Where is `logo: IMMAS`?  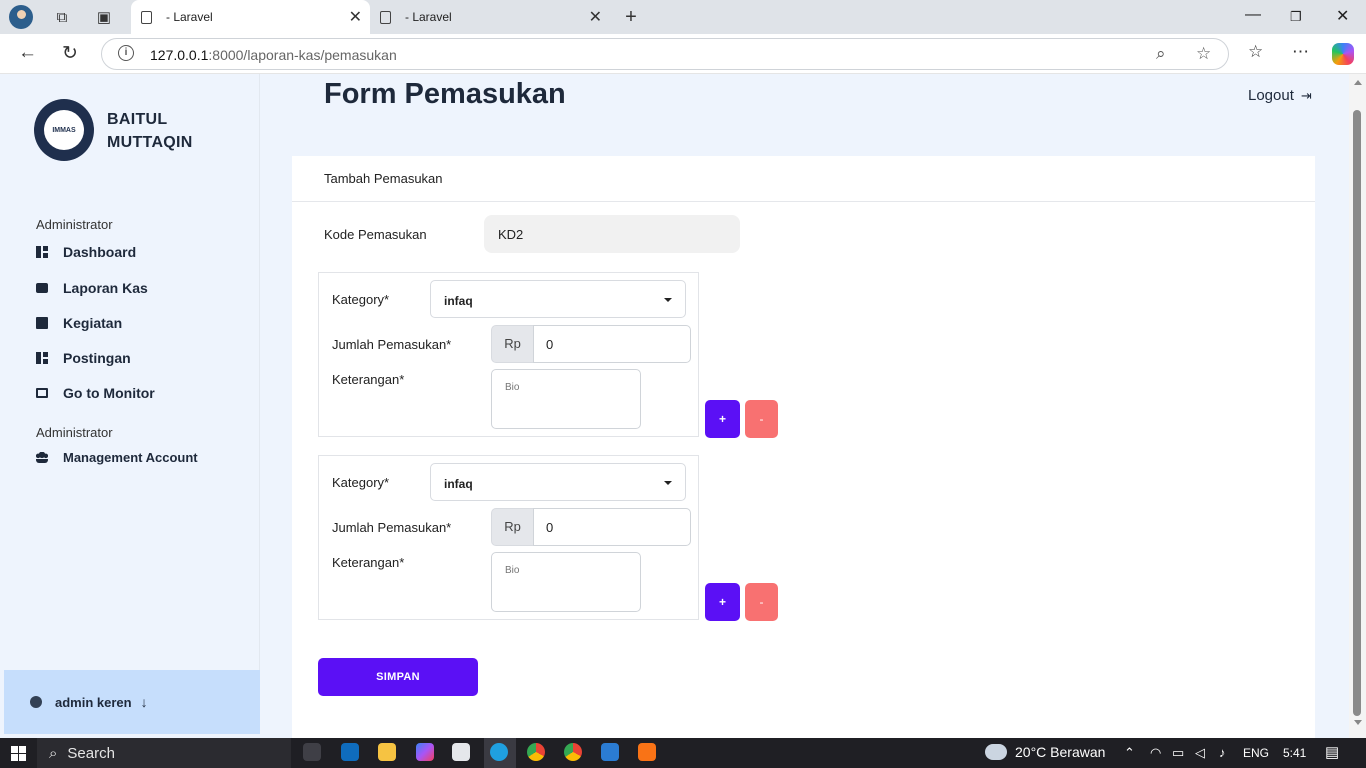
logo: IMMAS is located at coordinates (64, 130).